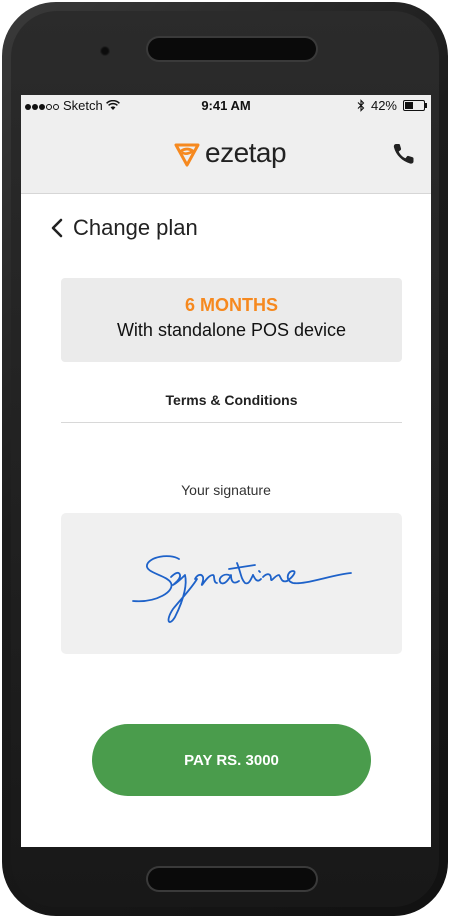 This screenshot has width=452, height=919. What do you see at coordinates (135, 227) in the screenshot?
I see `back-label: Change plan` at bounding box center [135, 227].